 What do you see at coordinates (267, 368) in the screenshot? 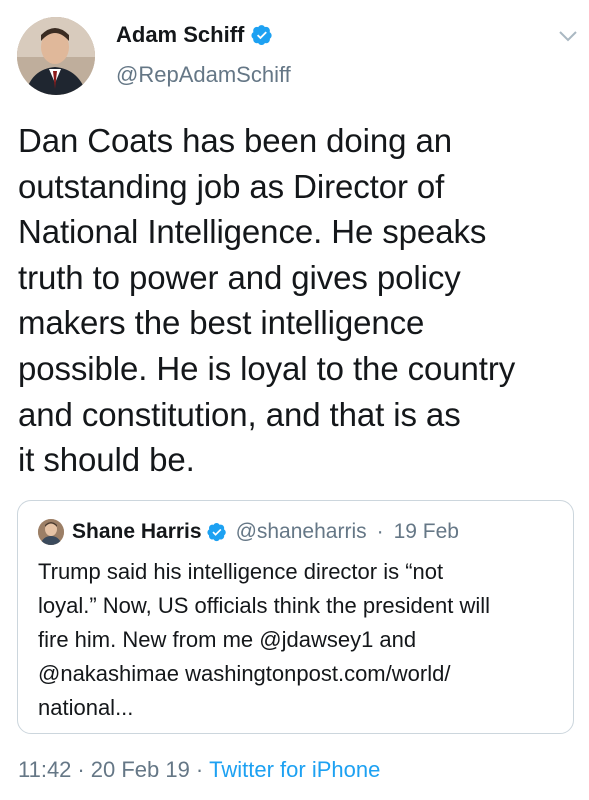
I see `tweet-line: possible. He is loyal to the country` at bounding box center [267, 368].